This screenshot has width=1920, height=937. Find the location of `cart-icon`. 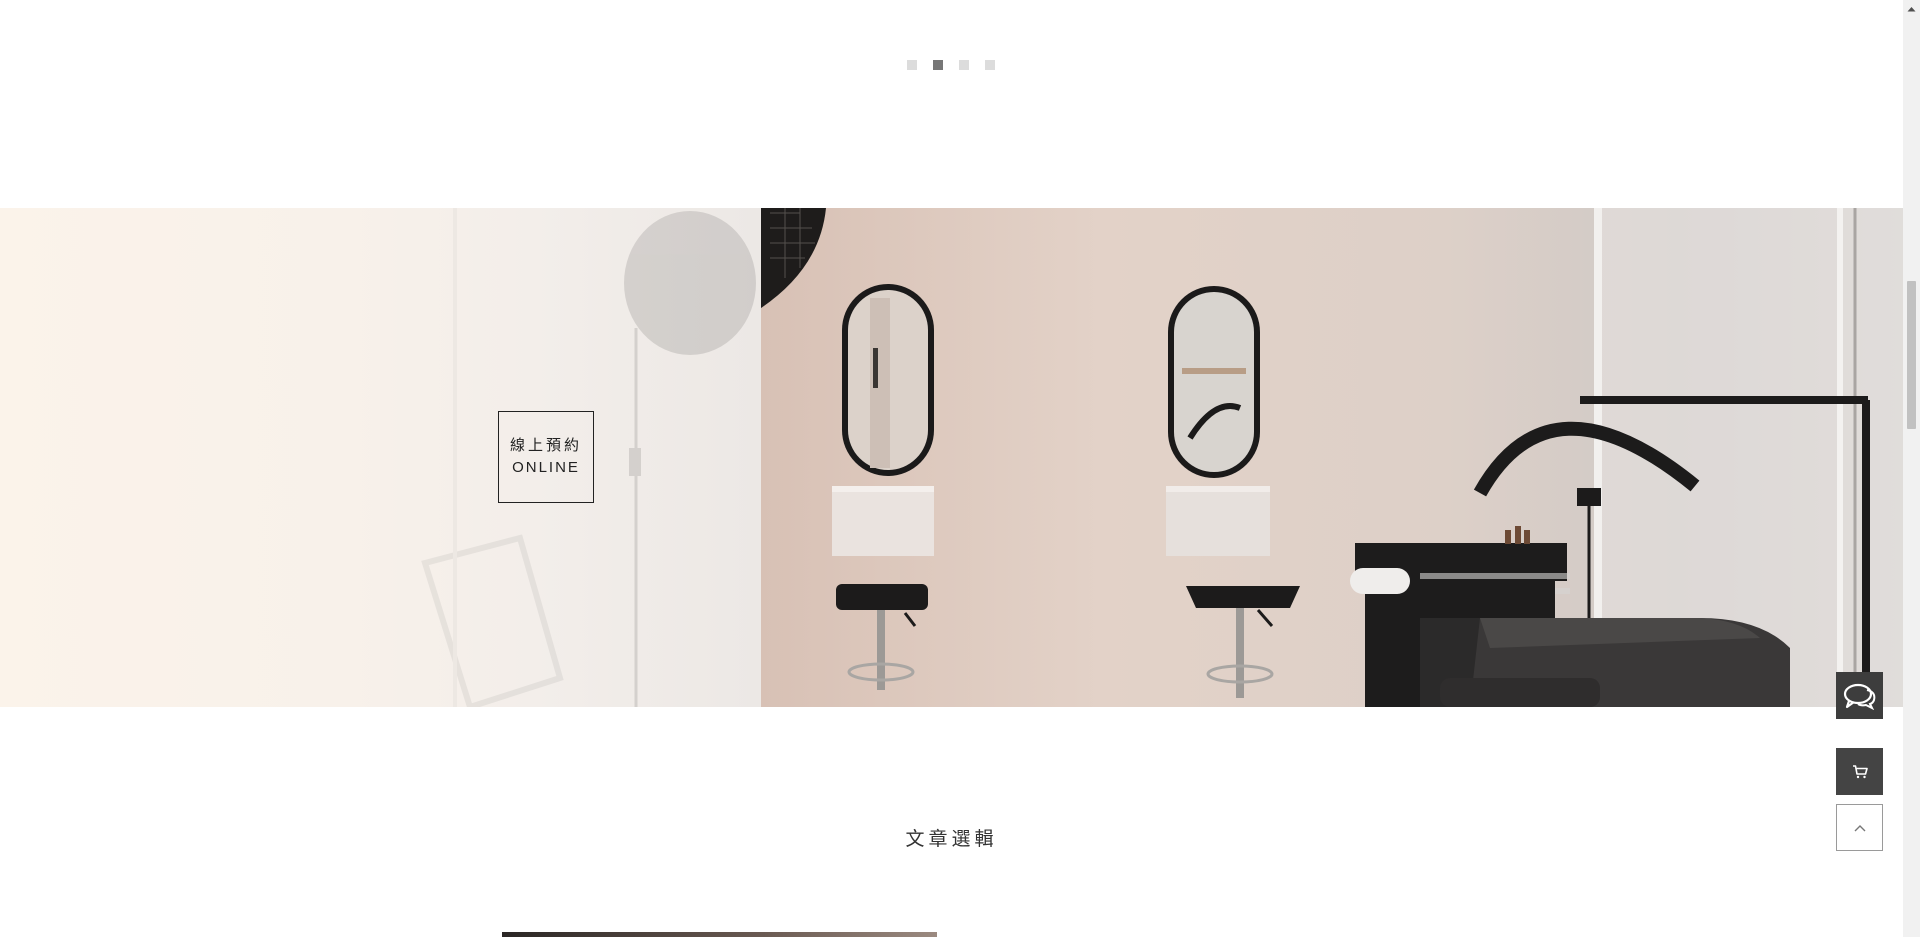

cart-icon is located at coordinates (1860, 771).